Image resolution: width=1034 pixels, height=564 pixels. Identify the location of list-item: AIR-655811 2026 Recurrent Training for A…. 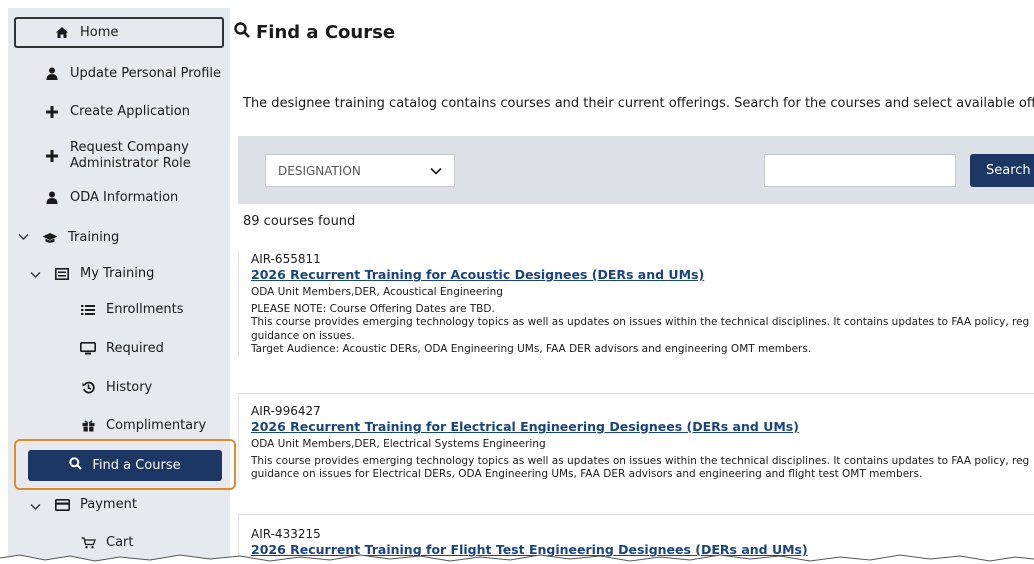
(636, 304).